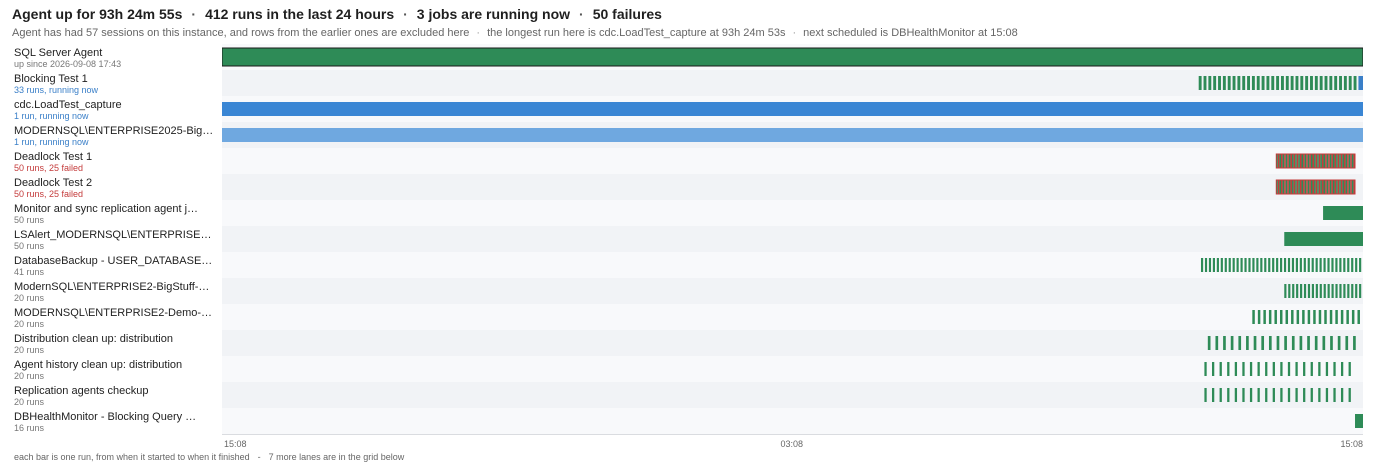 This screenshot has width=1374, height=464. What do you see at coordinates (687, 161) in the screenshot?
I see `timeline-lane: Deadlock Test 1 50 runs, 25 failed` at bounding box center [687, 161].